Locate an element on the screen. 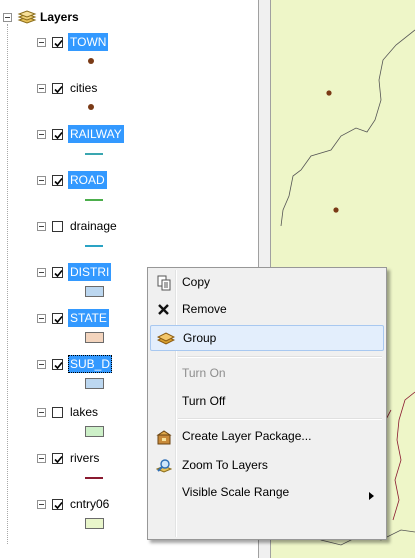  menu-item-label: Remove is located at coordinates (204, 309).